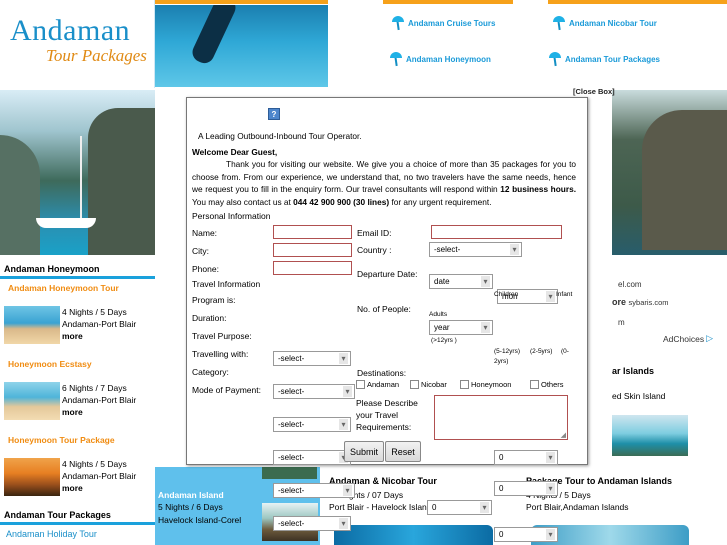  What do you see at coordinates (200, 251) in the screenshot?
I see `city-label: City:` at bounding box center [200, 251].